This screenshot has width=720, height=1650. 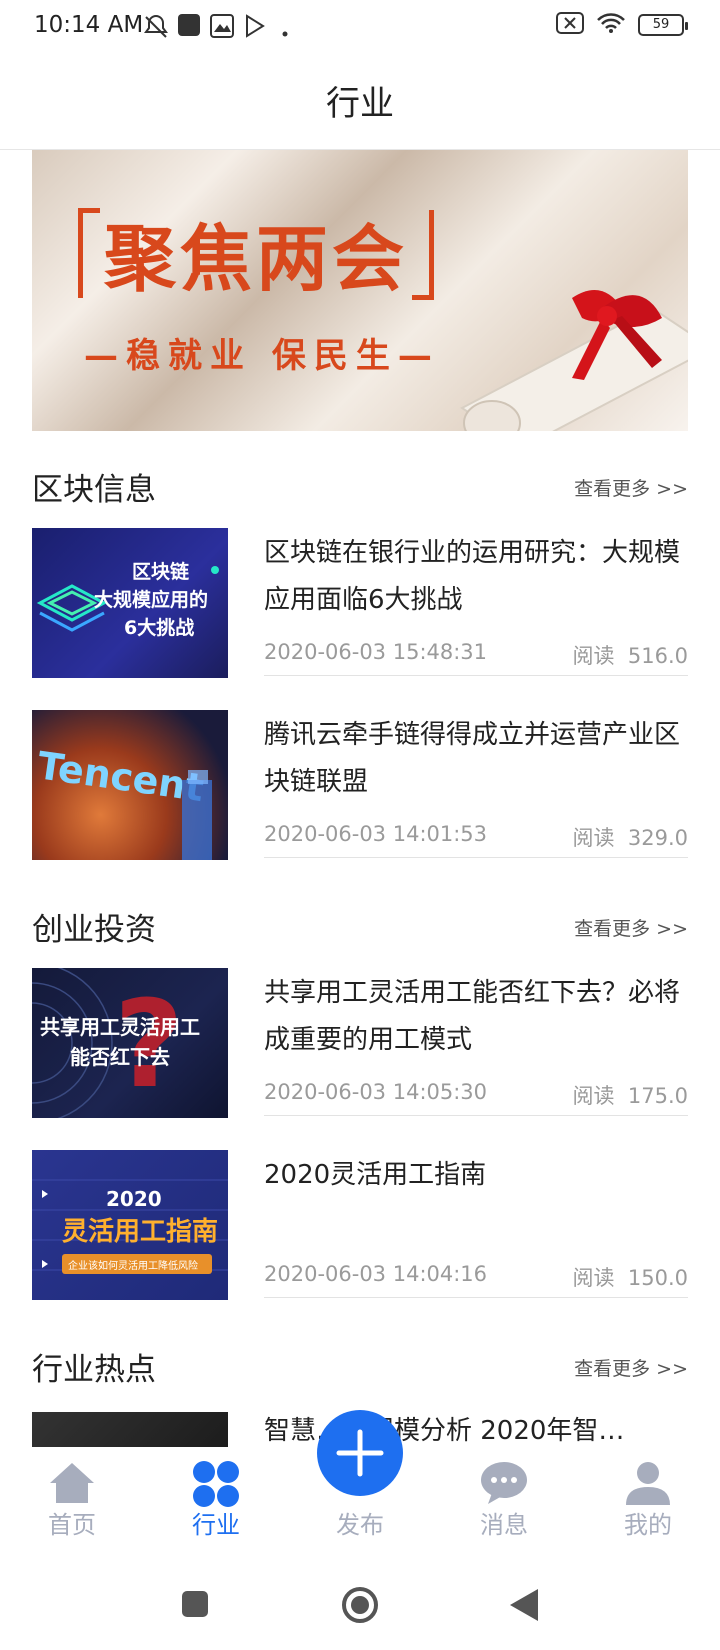 I want to click on user-icon, so click(x=648, y=1485).